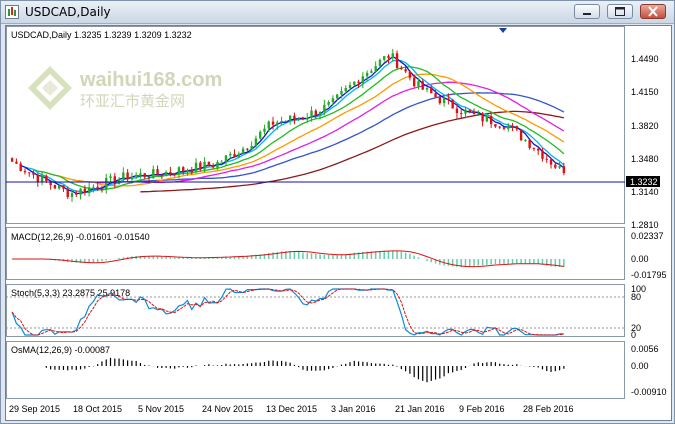 The height and width of the screenshot is (424, 675). I want to click on maximize-button, so click(620, 11).